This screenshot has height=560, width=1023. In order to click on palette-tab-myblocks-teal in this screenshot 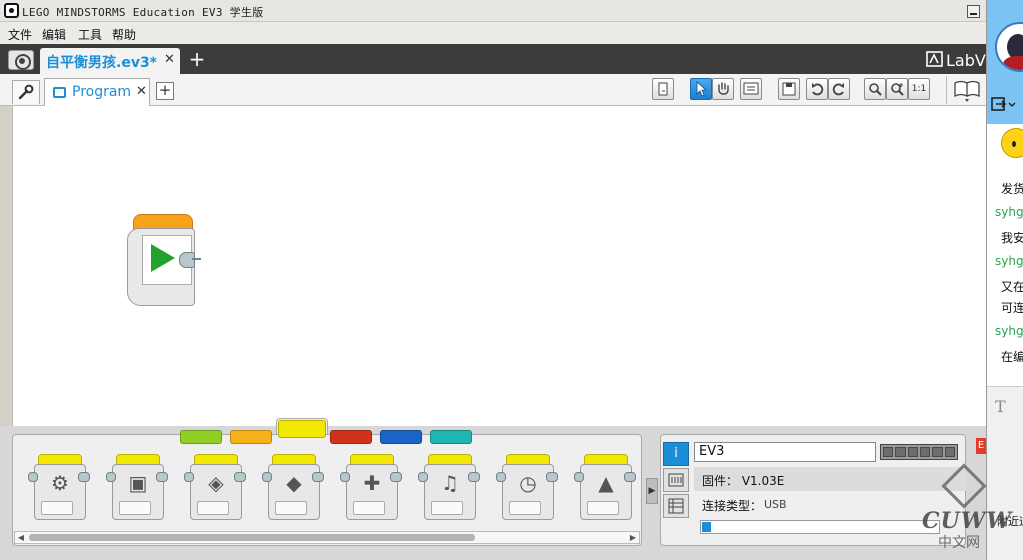, I will do `click(451, 437)`.